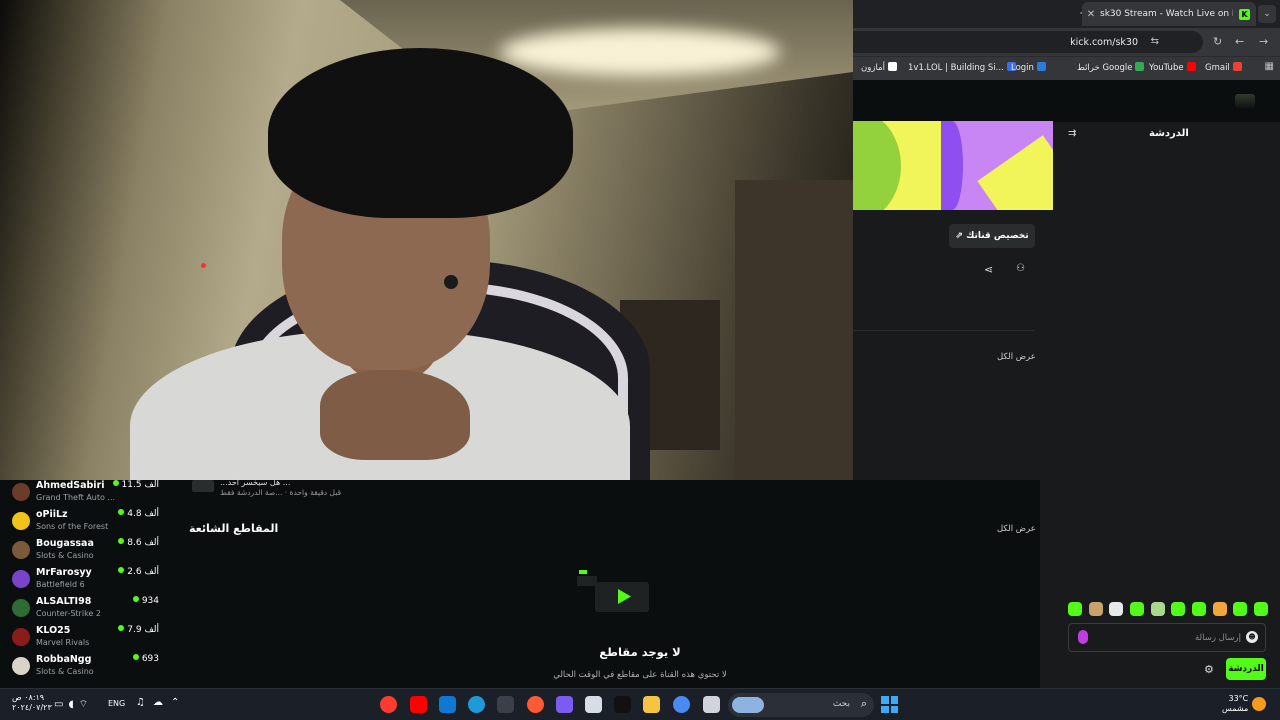 This screenshot has height=720, width=1280. I want to click on task-view-icon, so click(711, 704).